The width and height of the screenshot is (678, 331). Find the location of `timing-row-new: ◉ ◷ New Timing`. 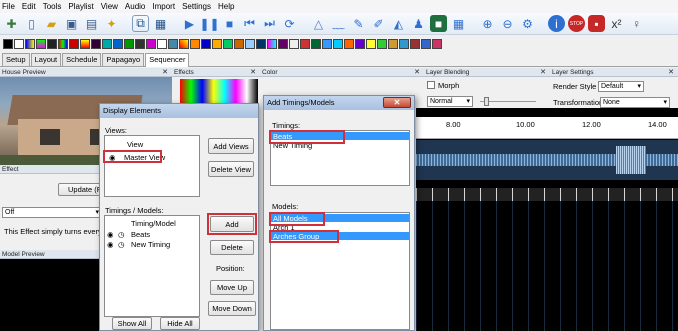

timing-row-new: ◉ ◷ New Timing is located at coordinates (152, 244).